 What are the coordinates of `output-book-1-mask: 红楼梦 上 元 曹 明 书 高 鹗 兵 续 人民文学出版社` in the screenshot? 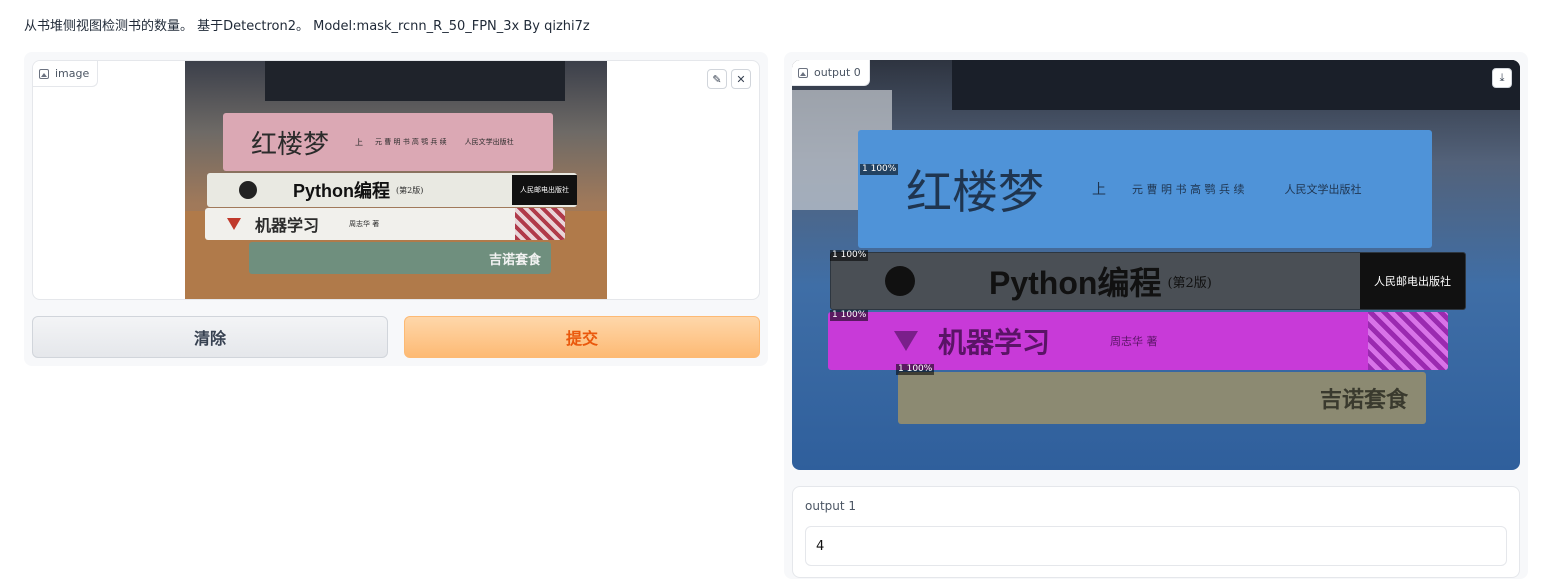 It's located at (1145, 189).